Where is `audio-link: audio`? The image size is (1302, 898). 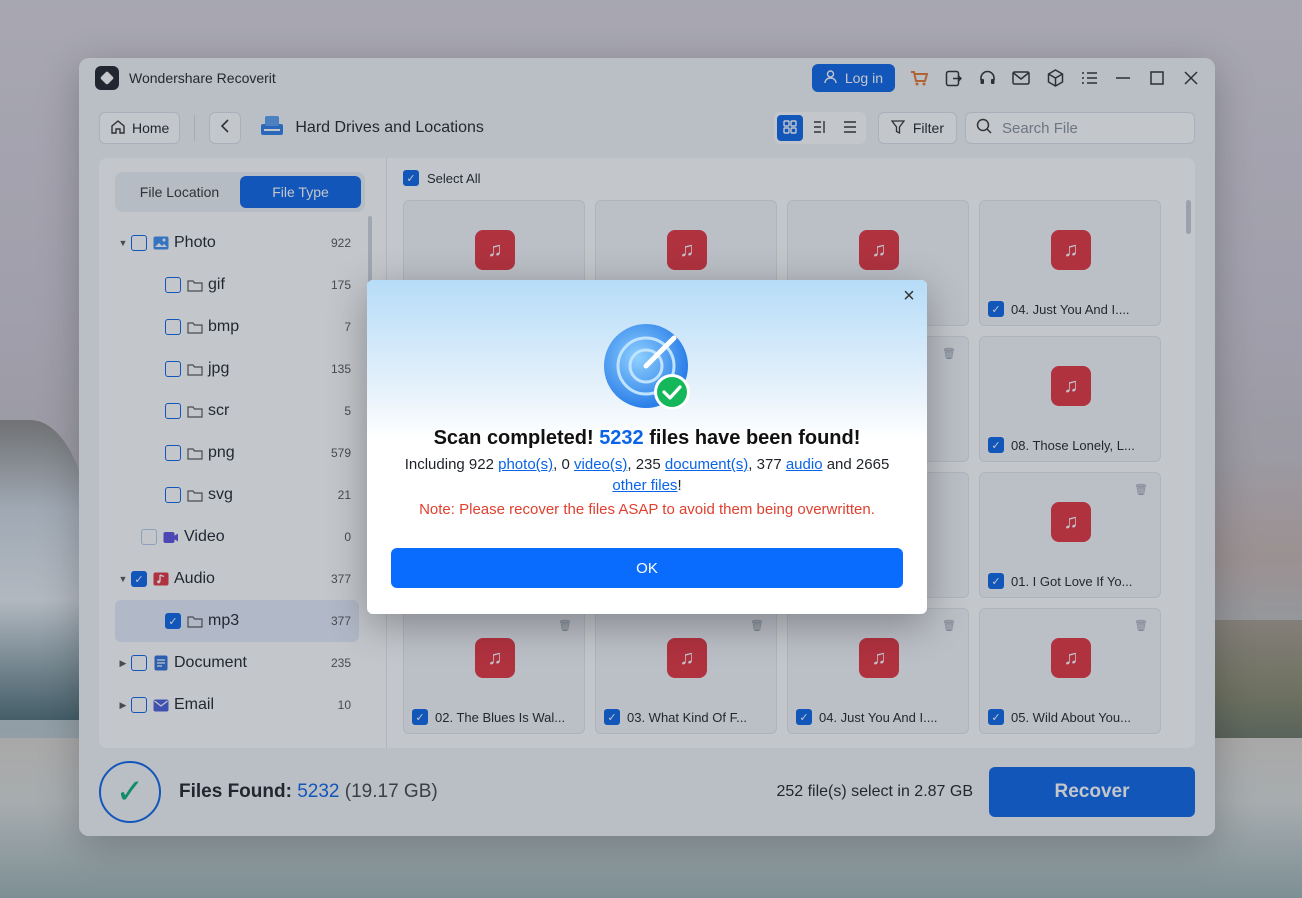
audio-link: audio is located at coordinates (804, 464).